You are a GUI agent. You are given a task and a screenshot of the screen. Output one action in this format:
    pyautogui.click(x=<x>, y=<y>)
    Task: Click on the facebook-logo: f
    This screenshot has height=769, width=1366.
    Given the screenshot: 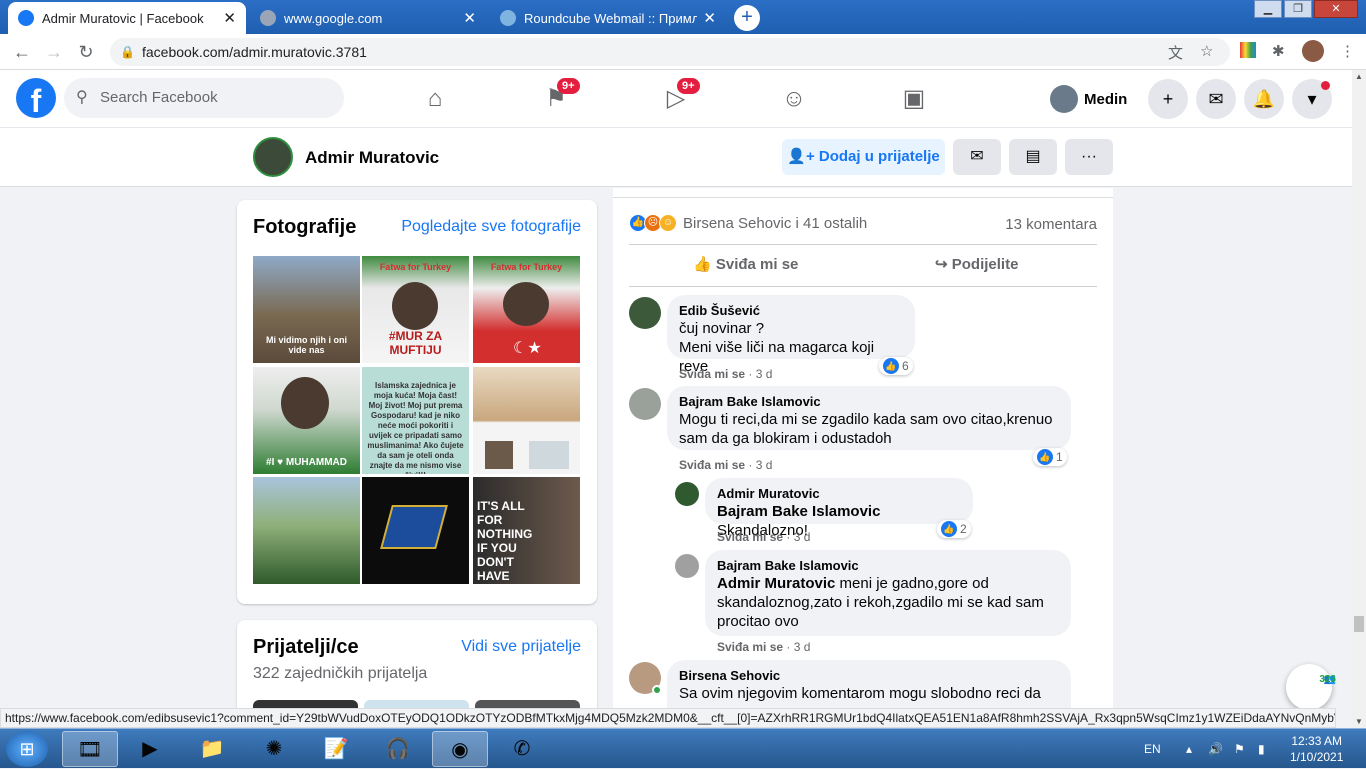 What is the action you would take?
    pyautogui.click(x=36, y=98)
    